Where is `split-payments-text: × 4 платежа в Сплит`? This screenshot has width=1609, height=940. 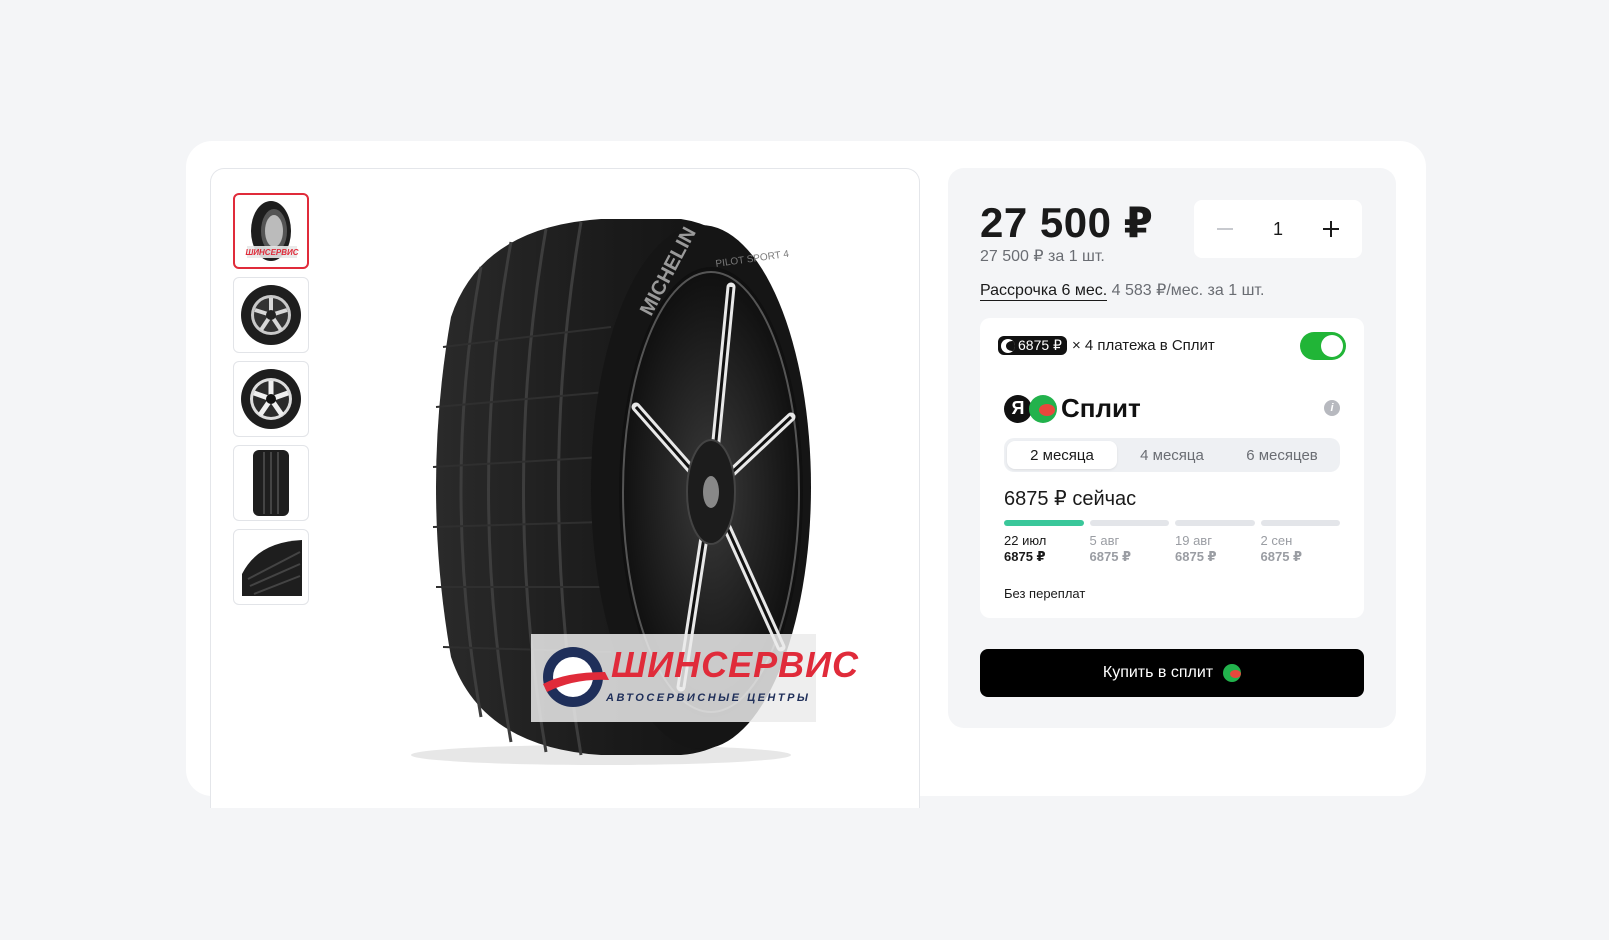 split-payments-text: × 4 платежа в Сплит is located at coordinates (1143, 345).